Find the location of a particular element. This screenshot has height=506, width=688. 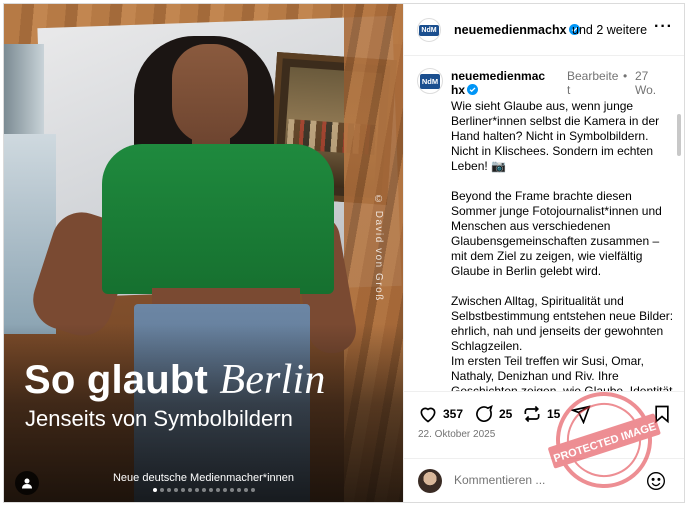

edited-label: Bearbeitet is located at coordinates (593, 83).